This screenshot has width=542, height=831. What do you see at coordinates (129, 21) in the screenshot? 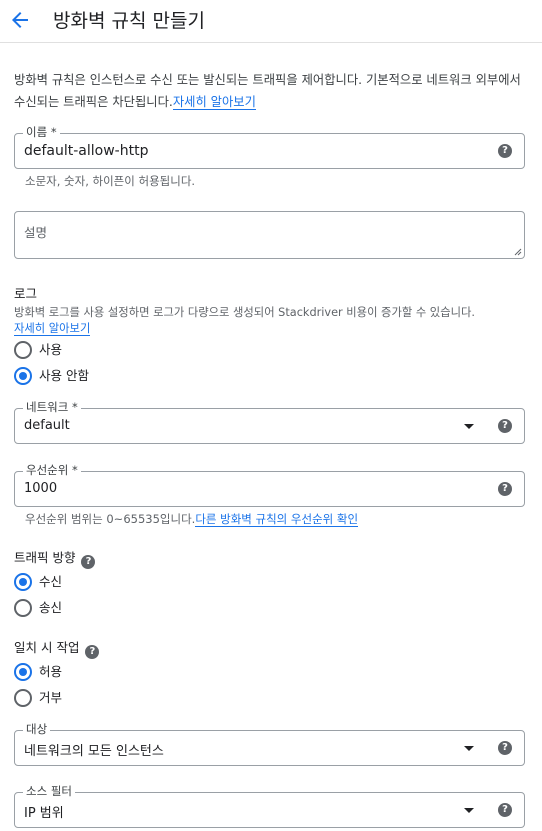
I see `page-title: 방화벽 규칙 만들기` at bounding box center [129, 21].